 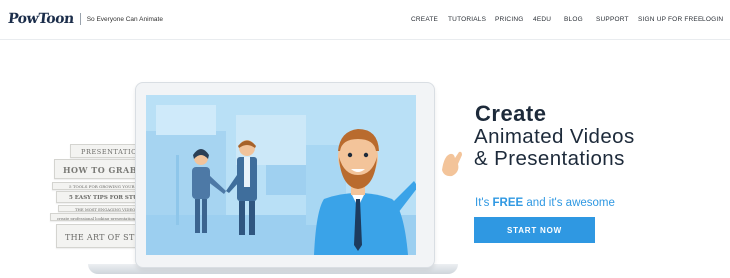 What do you see at coordinates (712, 19) in the screenshot?
I see `nav-login: LOGIN` at bounding box center [712, 19].